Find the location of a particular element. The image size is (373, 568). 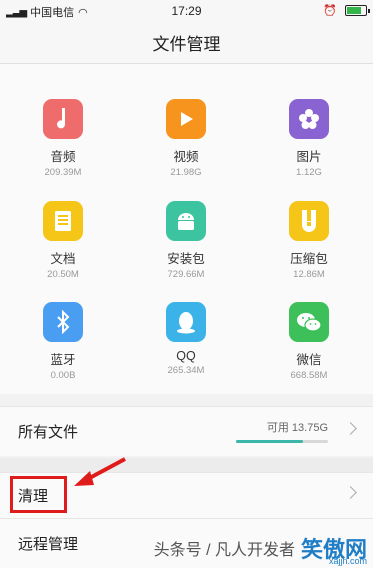

watermark-text: 头条号 / 凡人开发者 is located at coordinates (224, 550).